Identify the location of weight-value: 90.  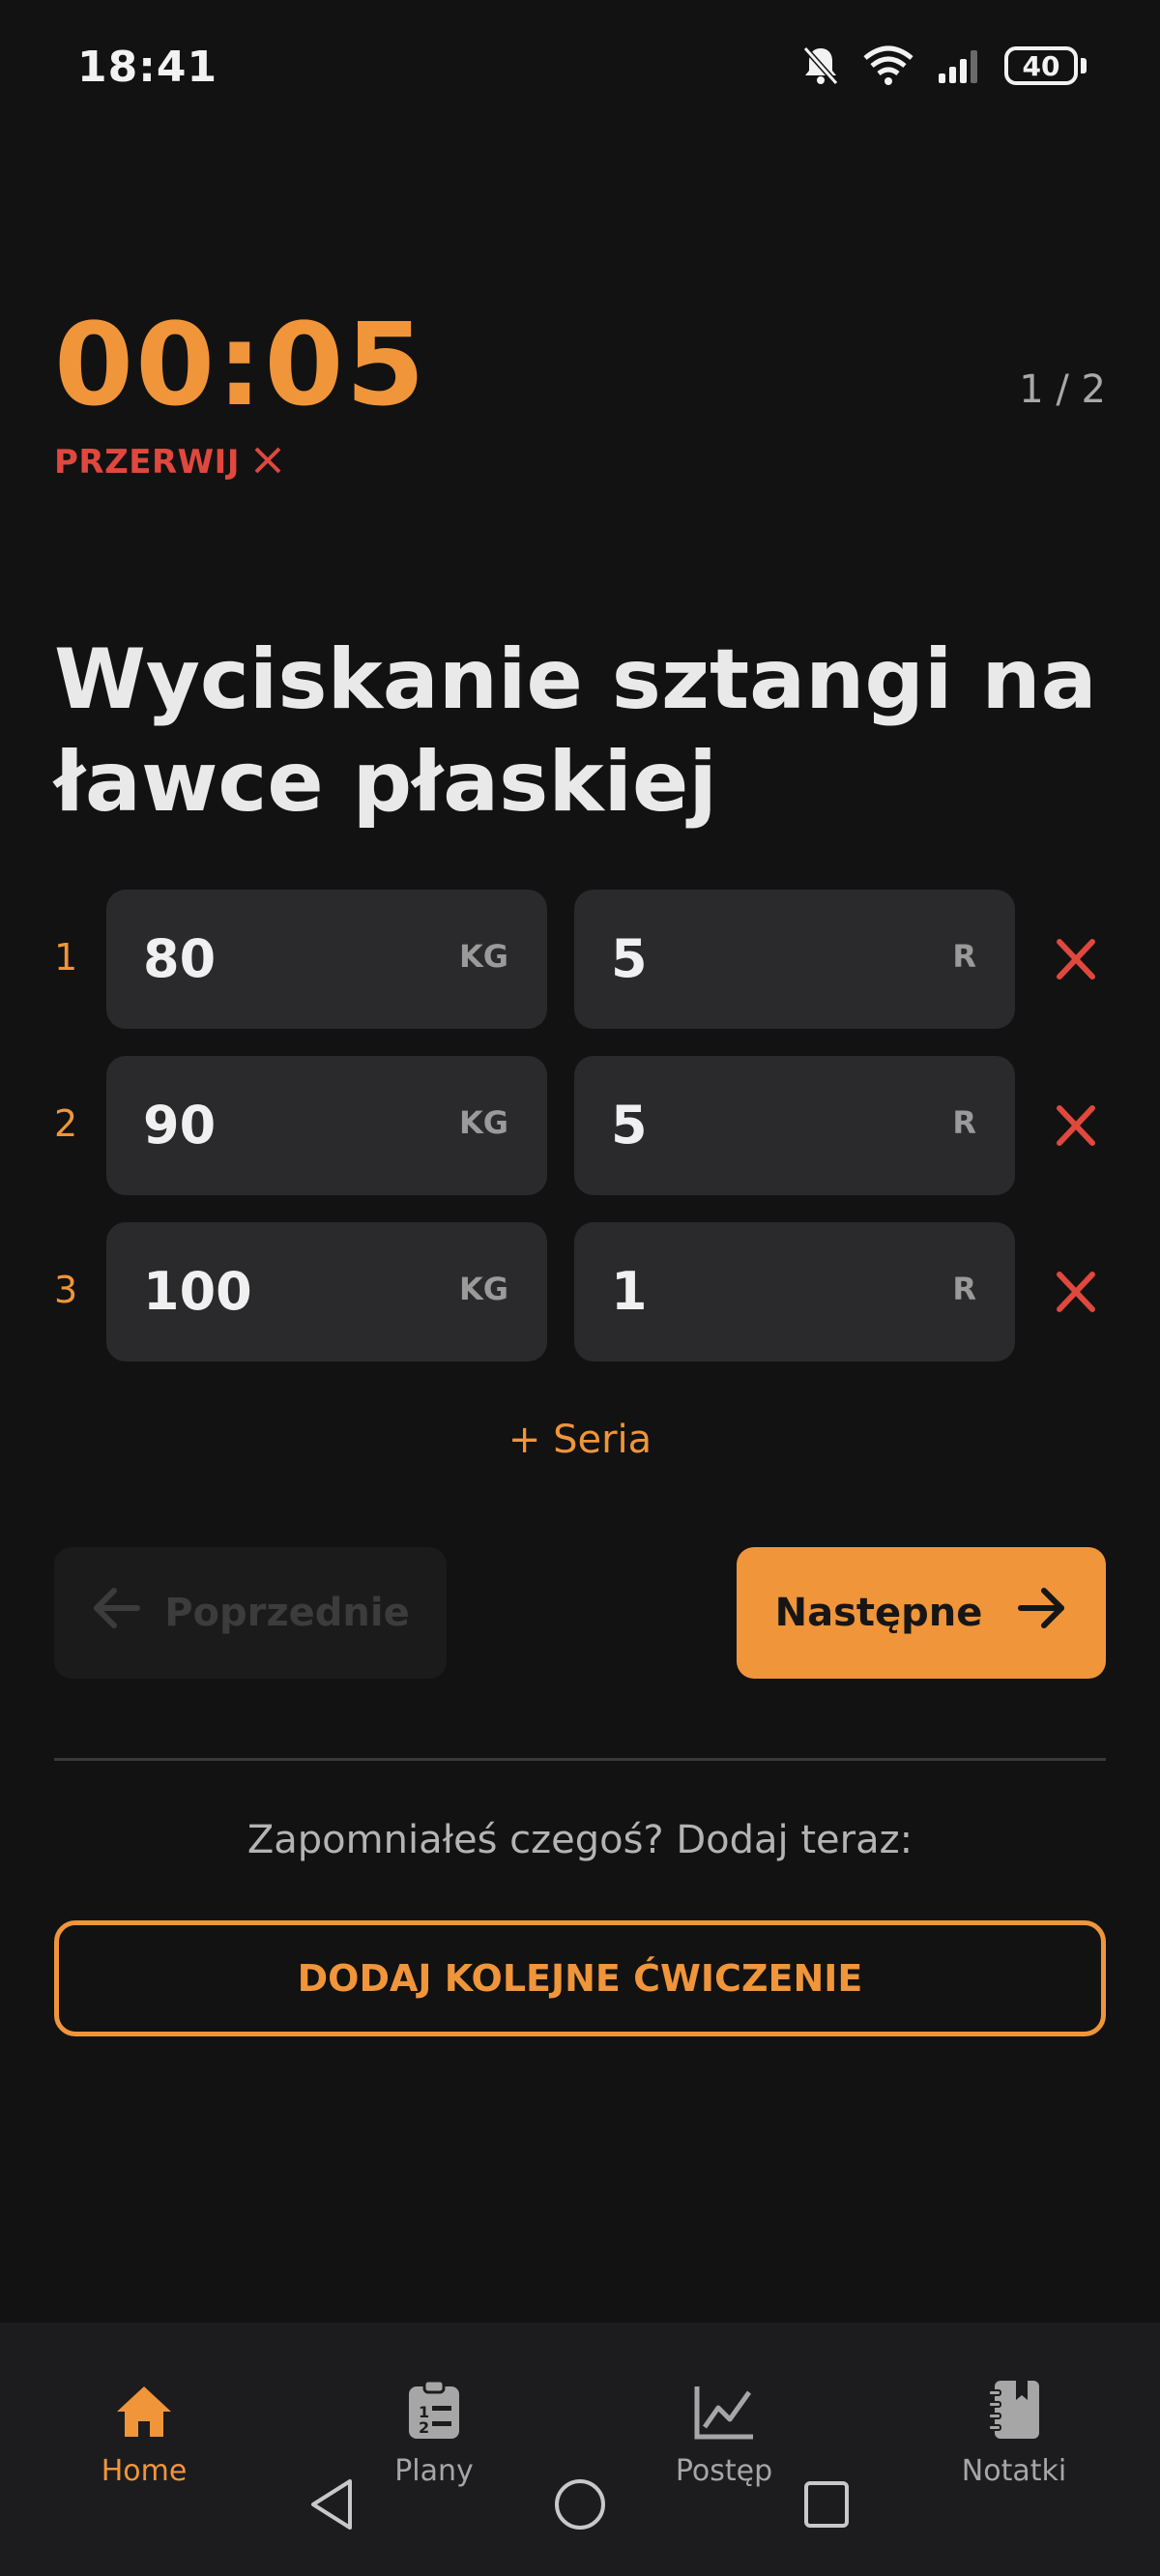
(180, 1125).